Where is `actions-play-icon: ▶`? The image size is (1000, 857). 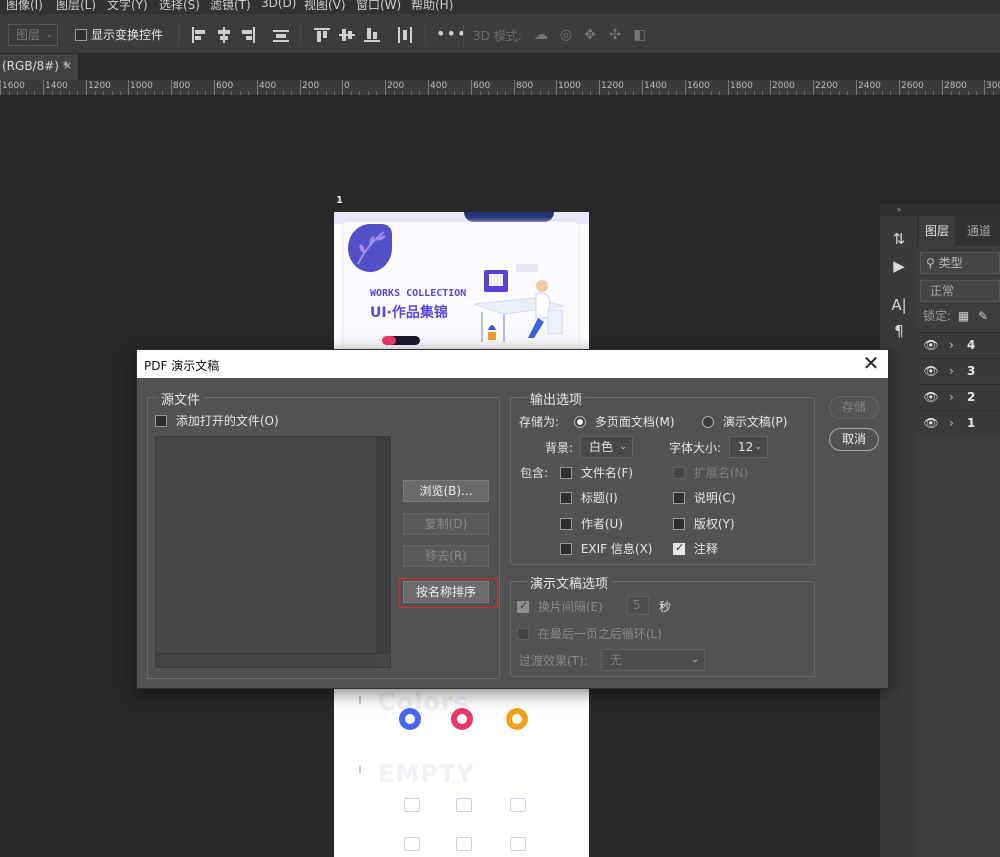
actions-play-icon: ▶ is located at coordinates (899, 266).